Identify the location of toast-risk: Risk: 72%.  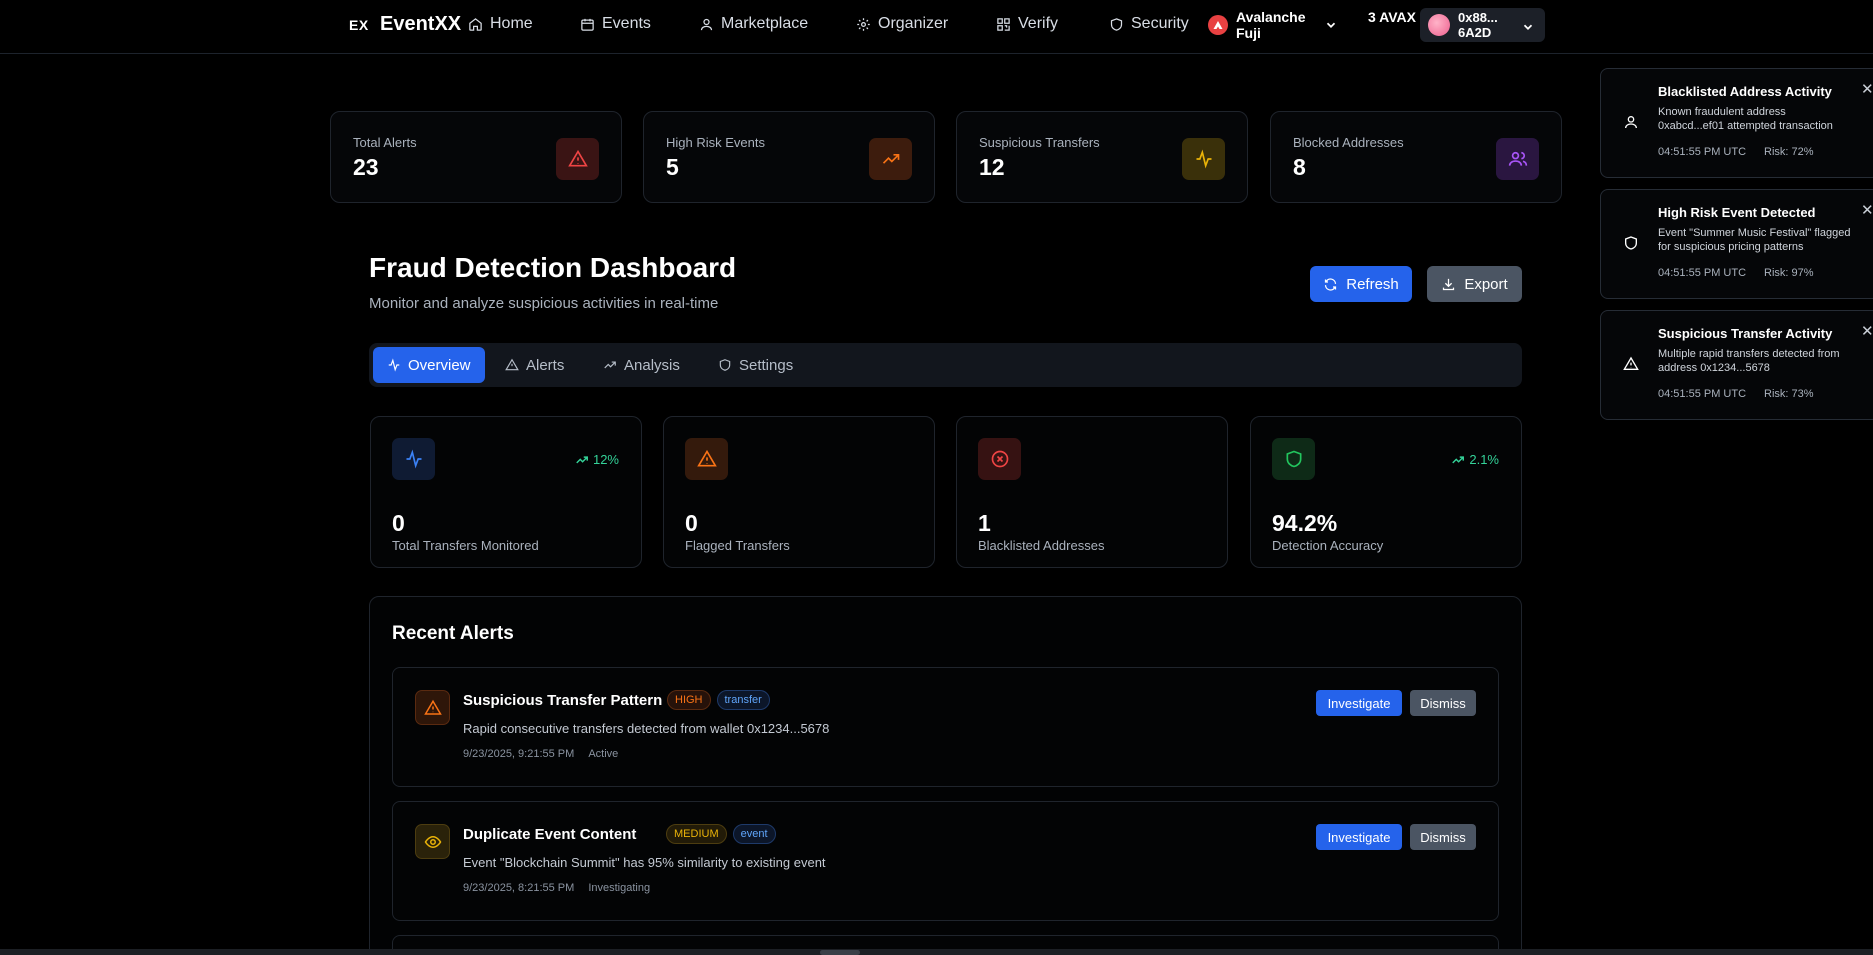
(1789, 152).